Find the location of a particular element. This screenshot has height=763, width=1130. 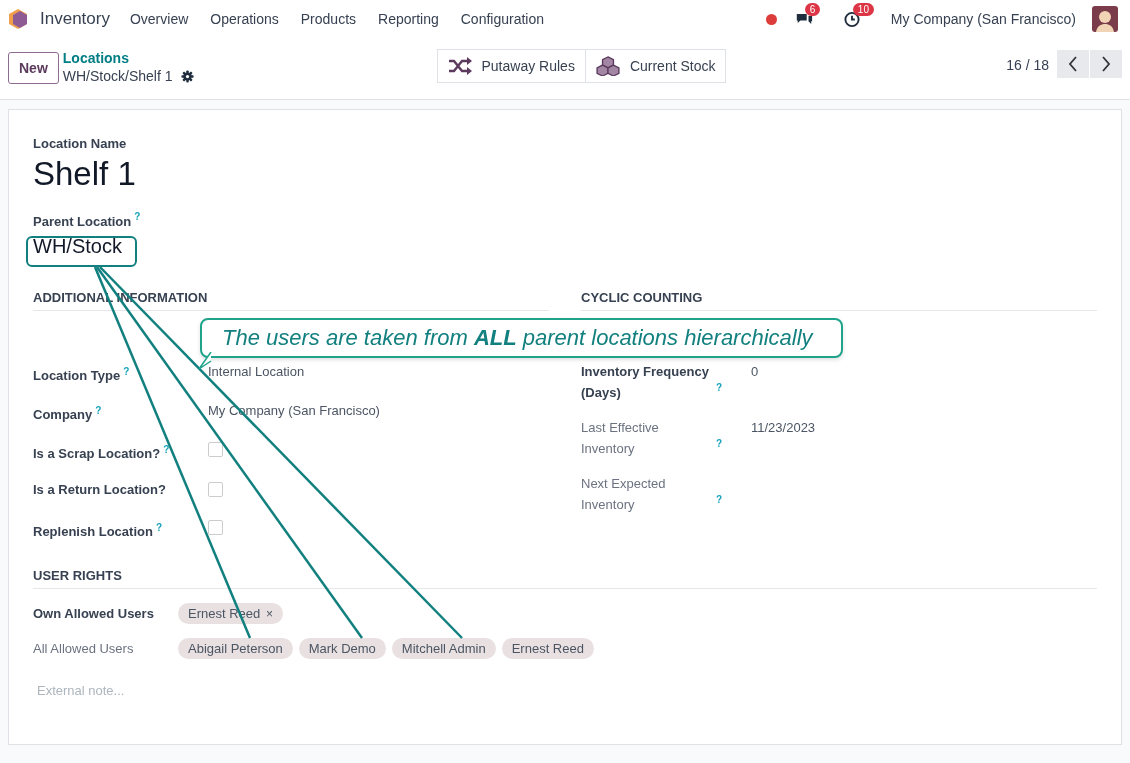

menu-item: Configuration is located at coordinates (502, 19).